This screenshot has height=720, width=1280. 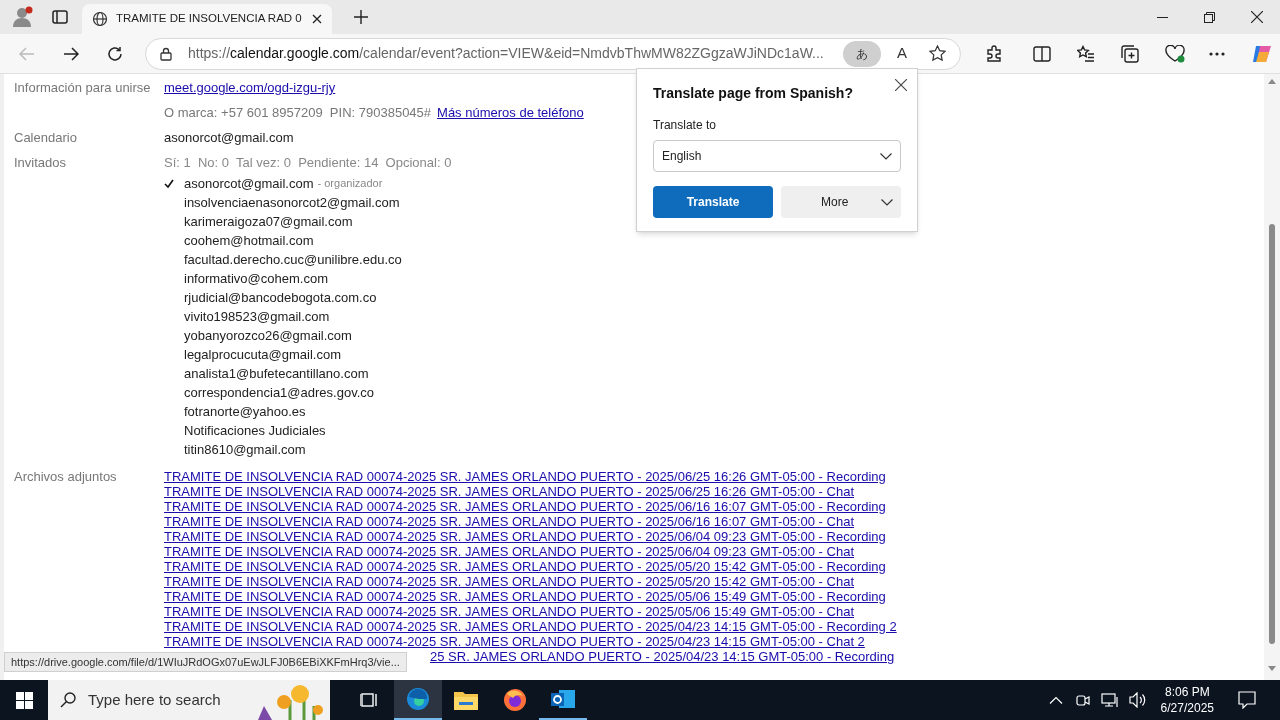 I want to click on field-label: Invitados, so click(x=41, y=163).